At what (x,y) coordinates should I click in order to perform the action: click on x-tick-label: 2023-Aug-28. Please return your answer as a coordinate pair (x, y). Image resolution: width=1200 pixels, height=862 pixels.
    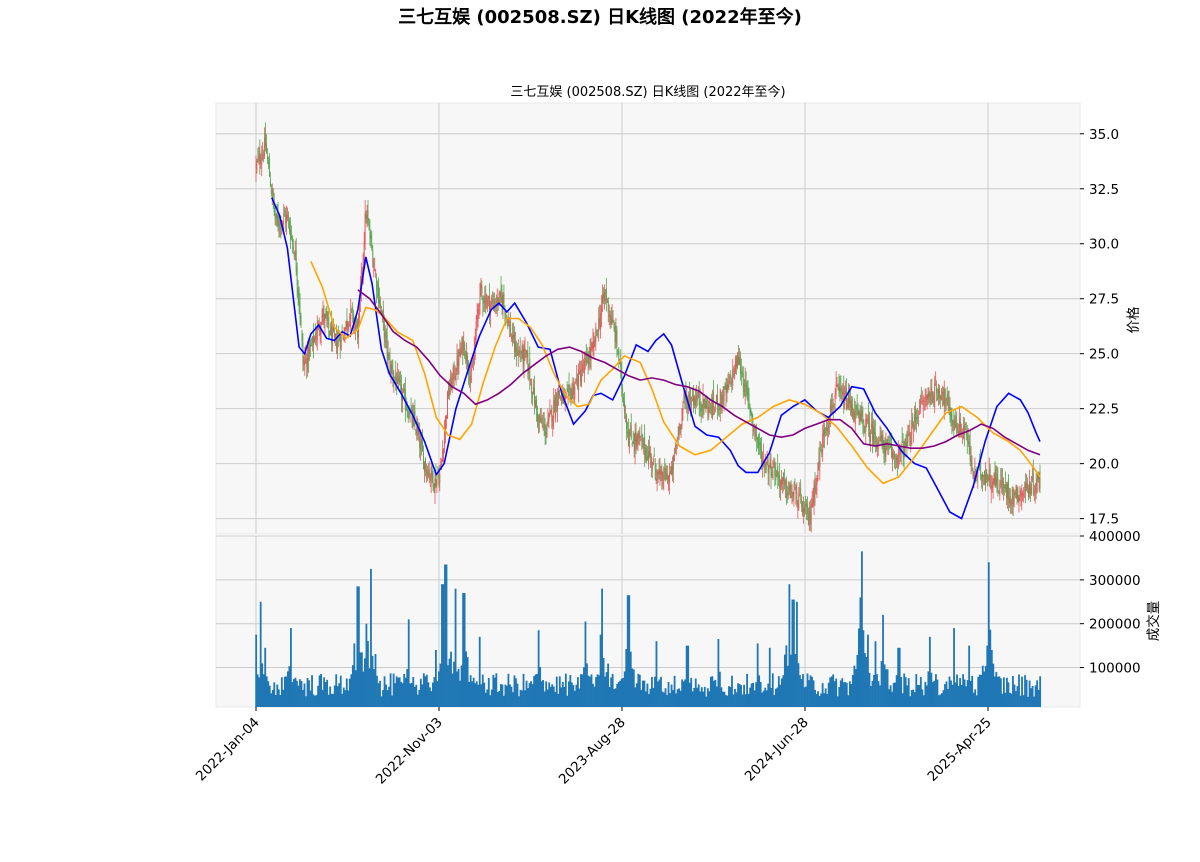
    Looking at the image, I should click on (592, 751).